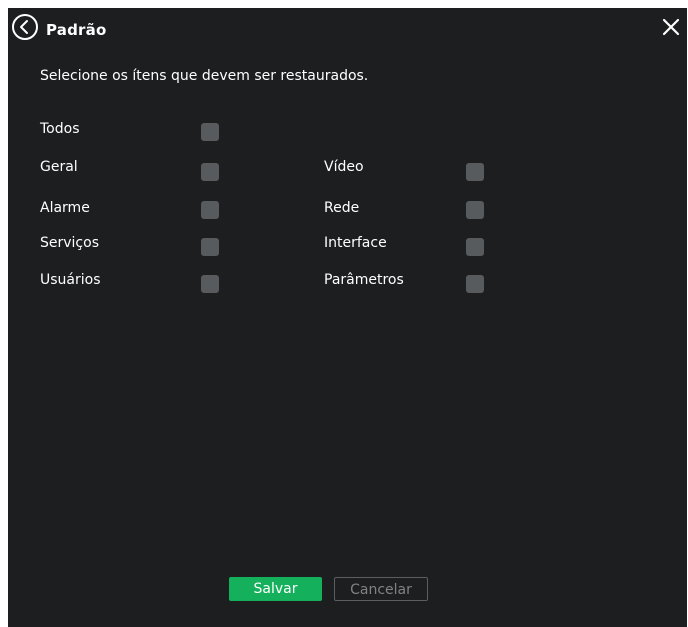 The width and height of the screenshot is (688, 627). I want to click on save-button: Salvar, so click(275, 589).